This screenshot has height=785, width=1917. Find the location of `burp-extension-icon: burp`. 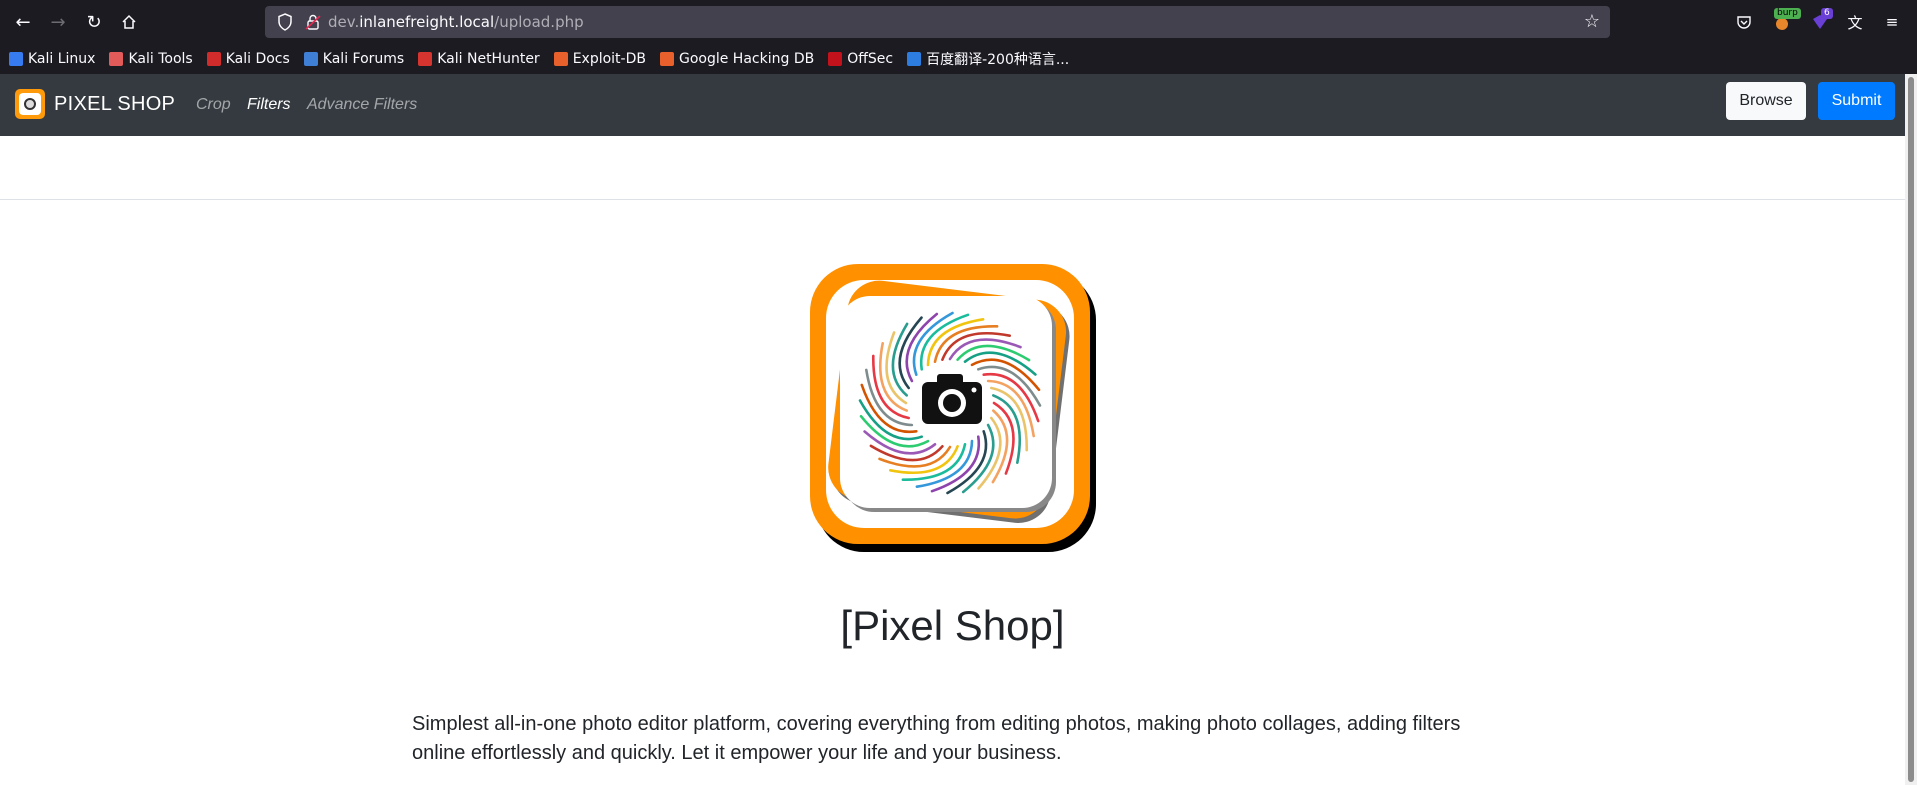

burp-extension-icon: burp is located at coordinates (1785, 21).